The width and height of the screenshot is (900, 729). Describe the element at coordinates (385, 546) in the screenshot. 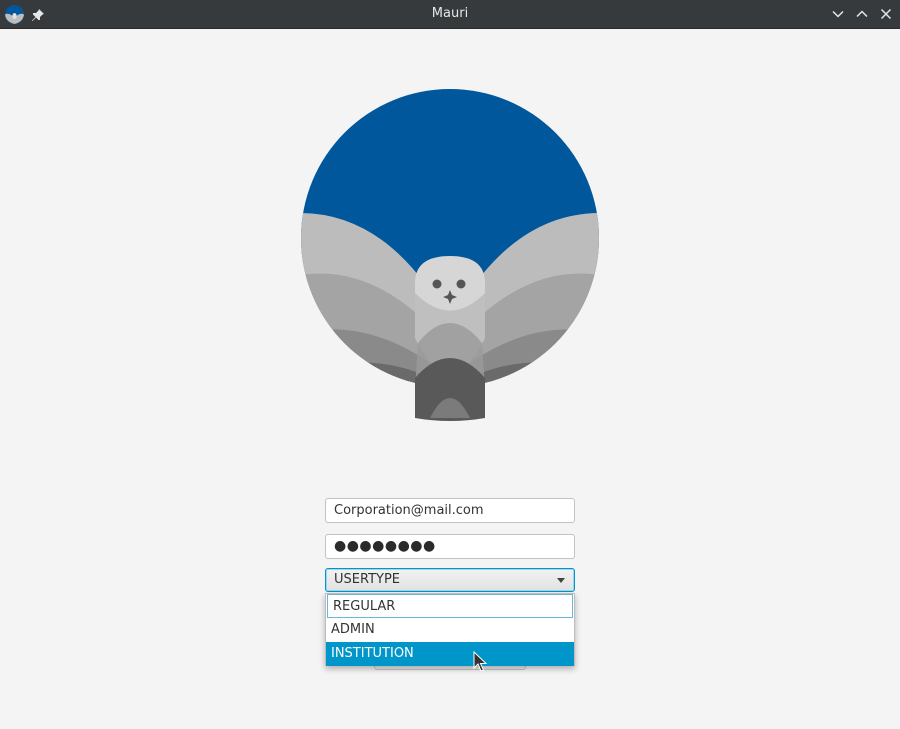

I see `password-value: ●●●●●●●●` at that location.